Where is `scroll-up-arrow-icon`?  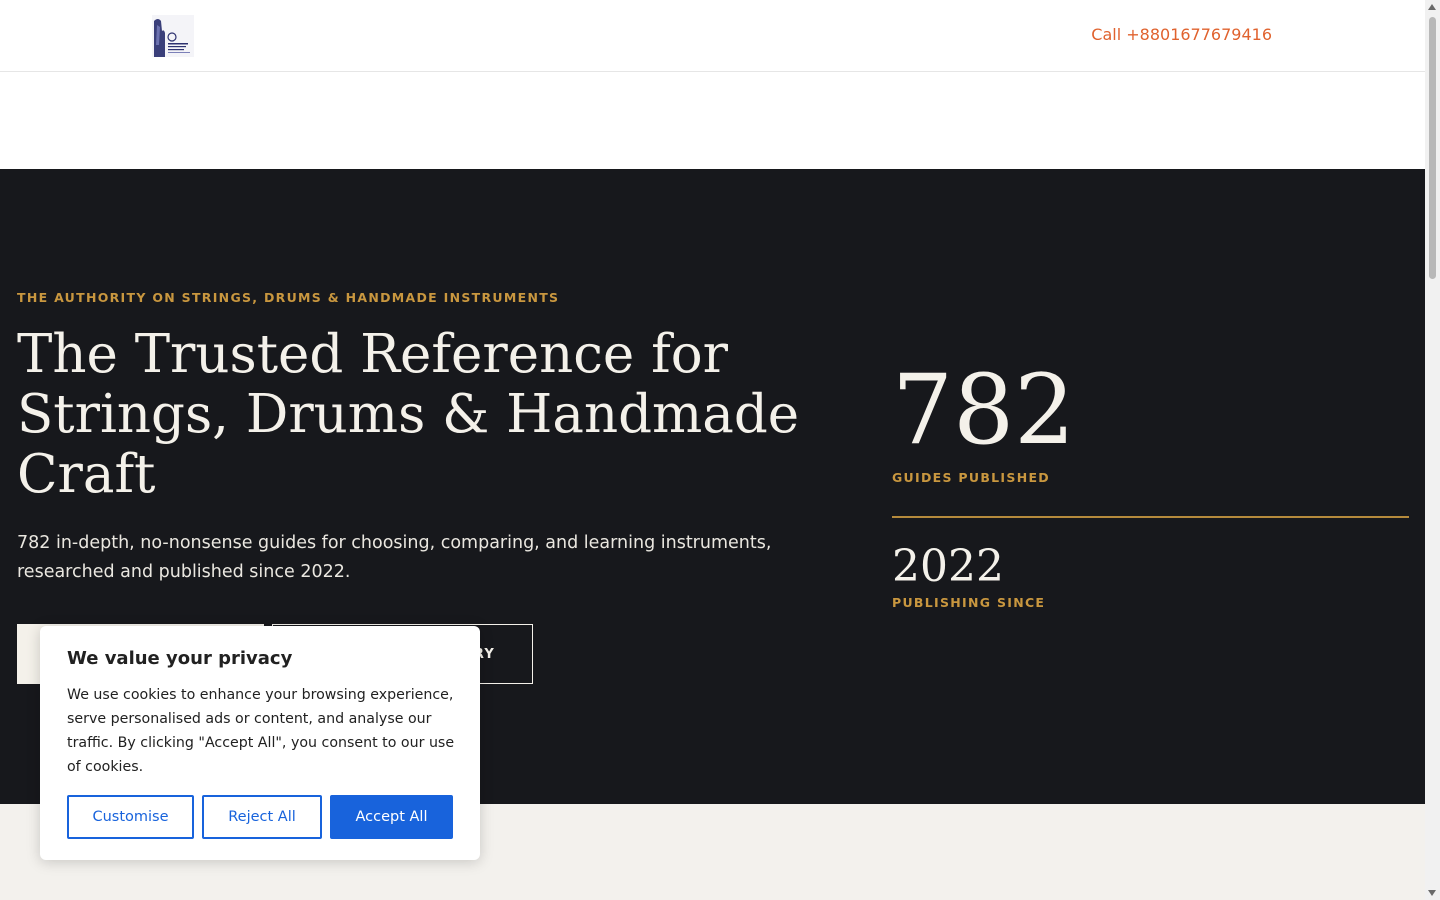 scroll-up-arrow-icon is located at coordinates (1432, 7).